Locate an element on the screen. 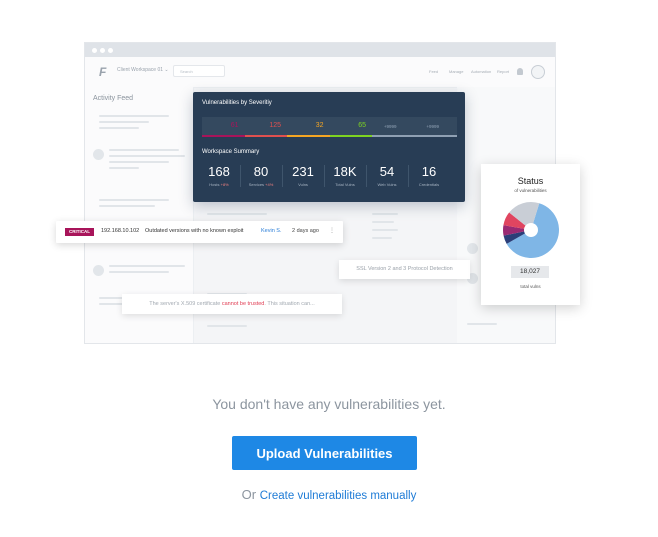 This screenshot has height=537, width=658. app-logo: F is located at coordinates (103, 72).